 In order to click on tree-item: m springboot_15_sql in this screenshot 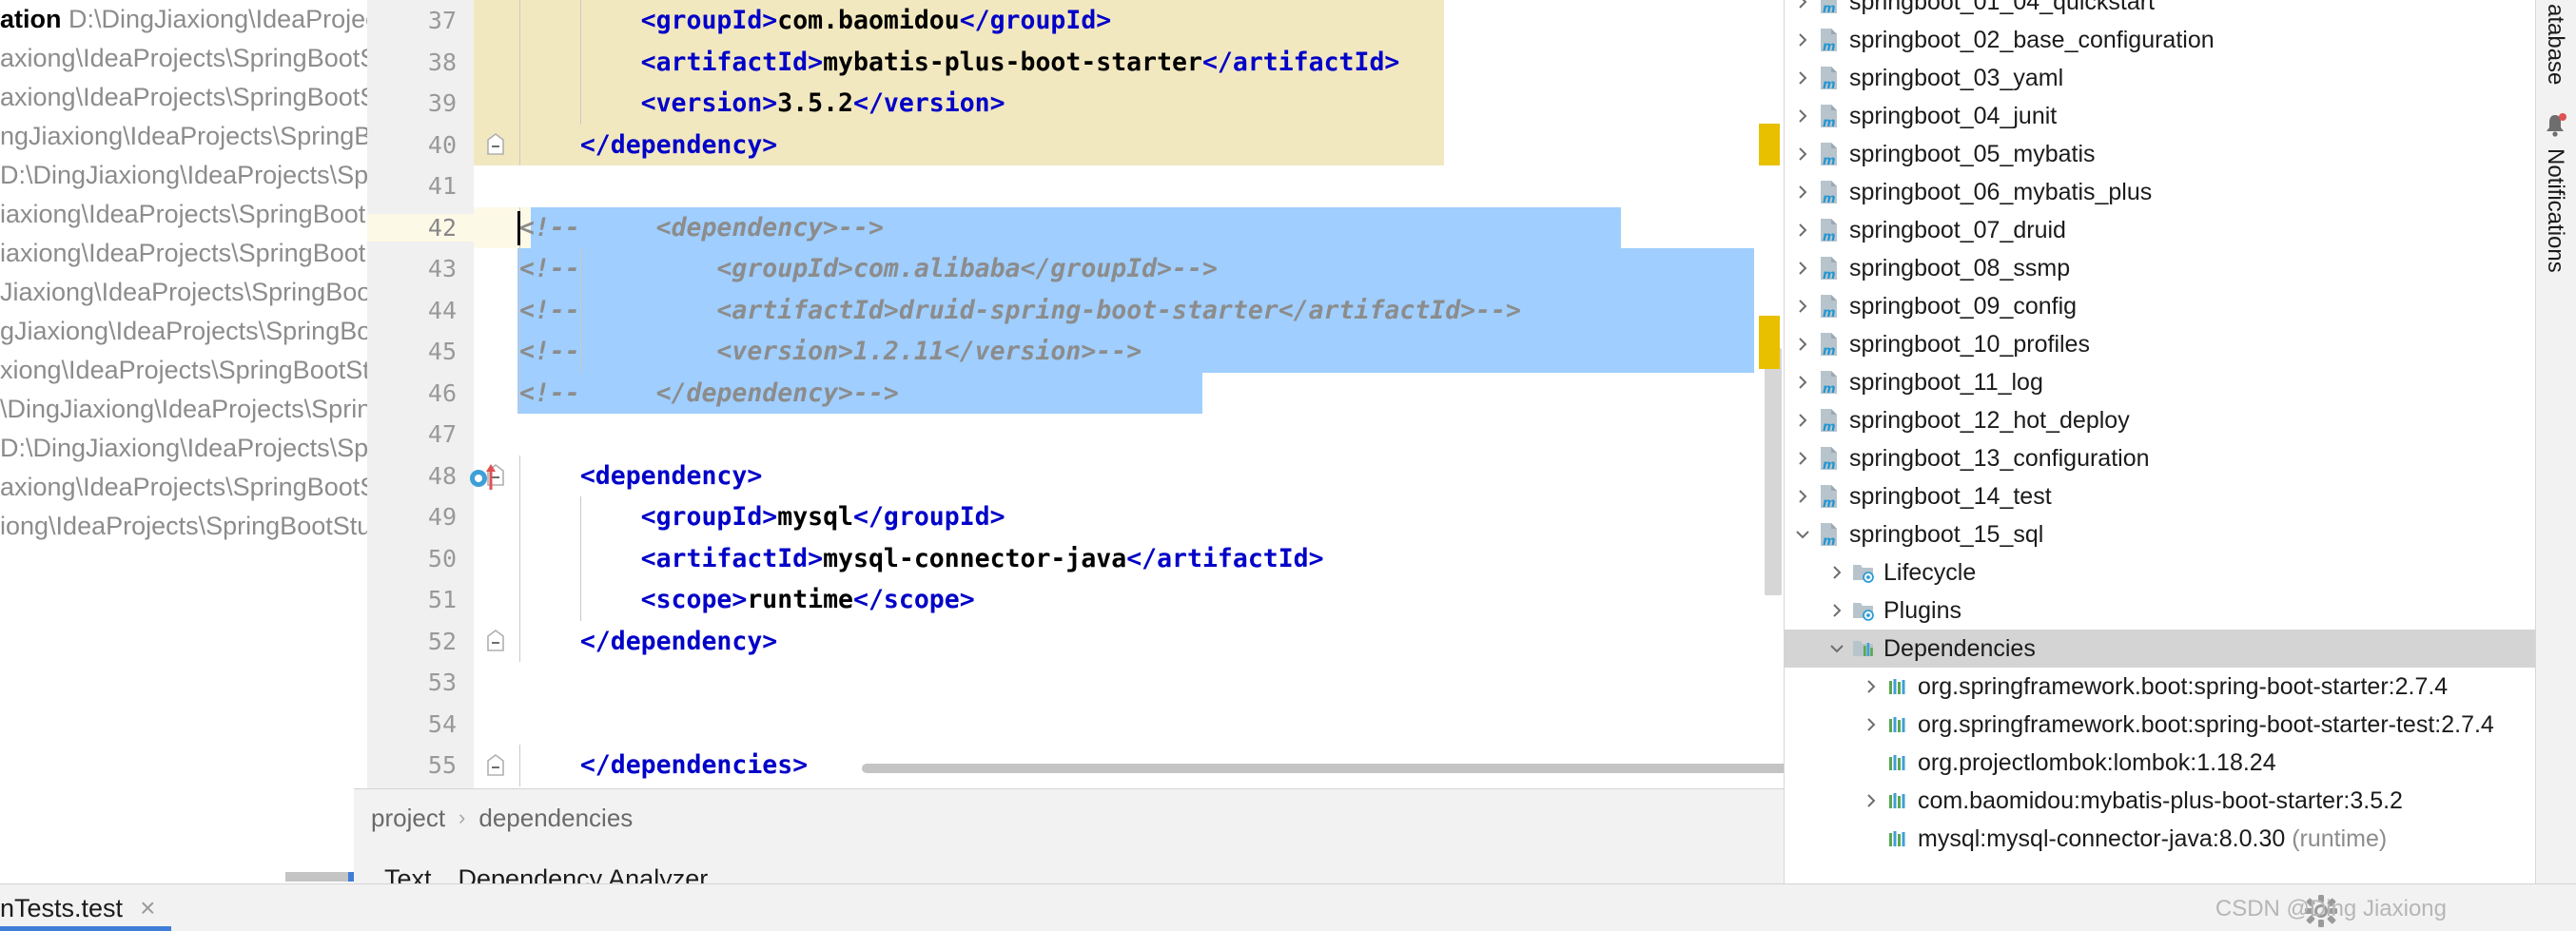, I will do `click(2160, 534)`.